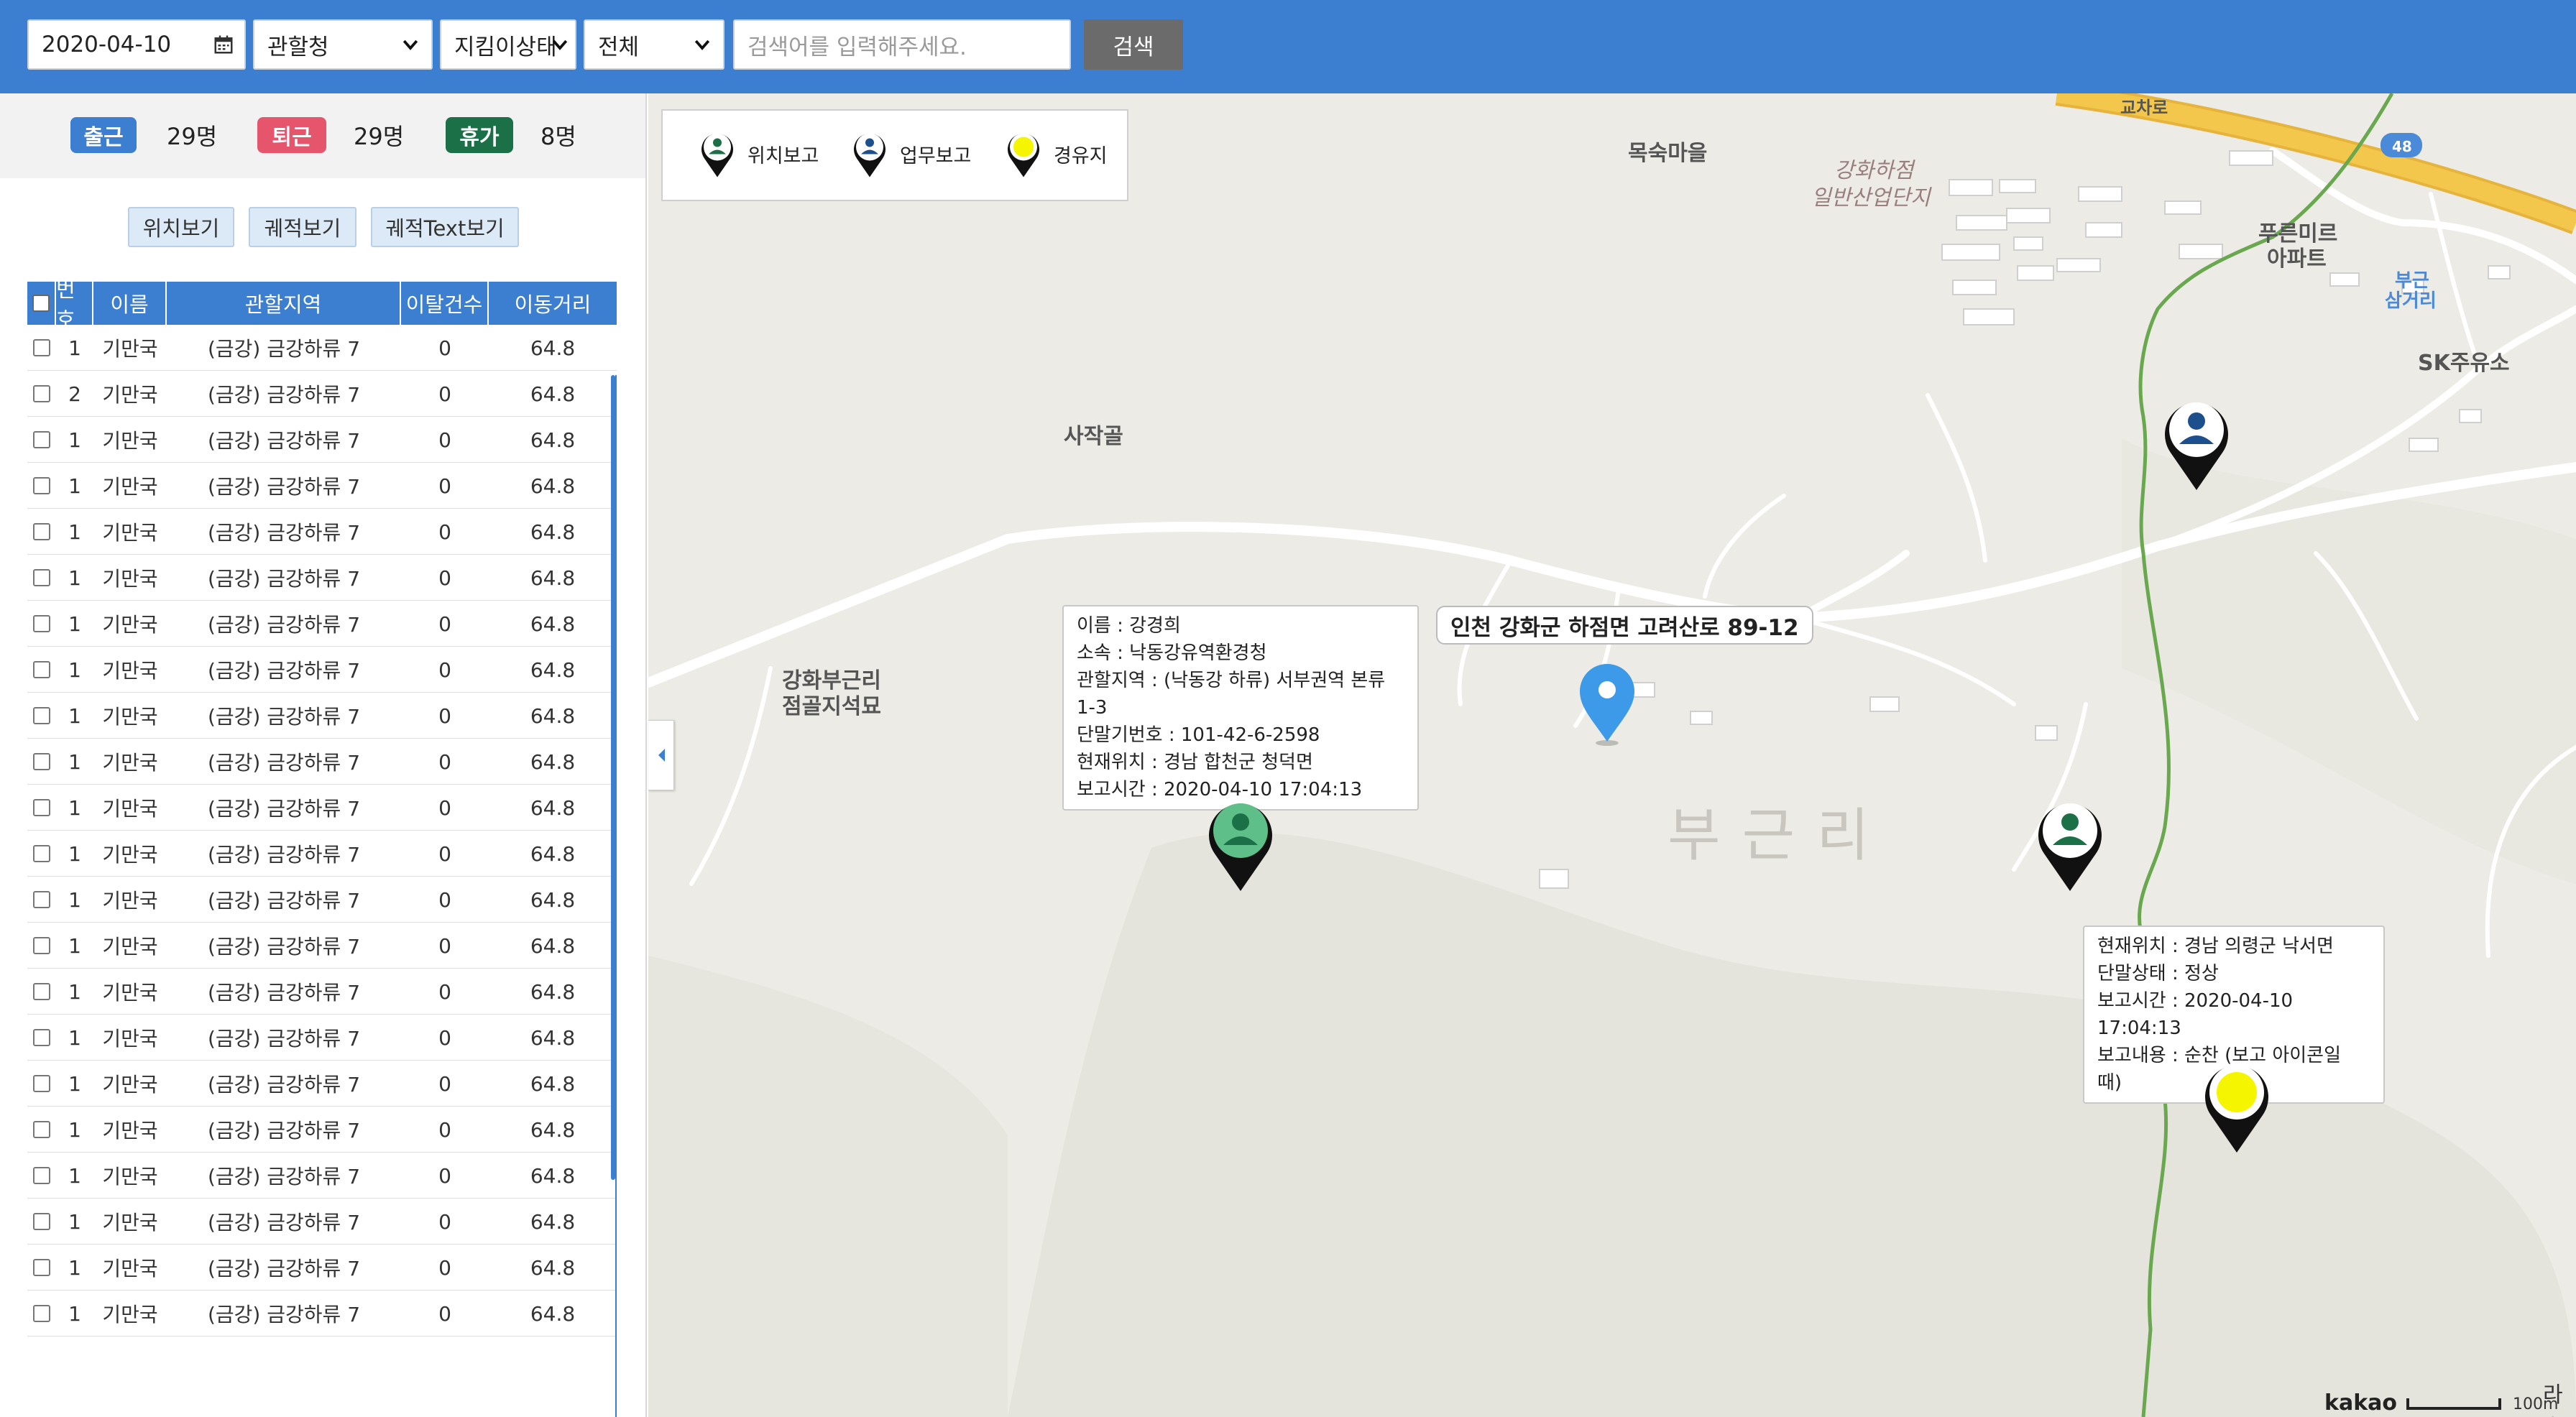  Describe the element at coordinates (902, 45) in the screenshot. I see `search-input: 검색어를 입력해주세요.` at that location.